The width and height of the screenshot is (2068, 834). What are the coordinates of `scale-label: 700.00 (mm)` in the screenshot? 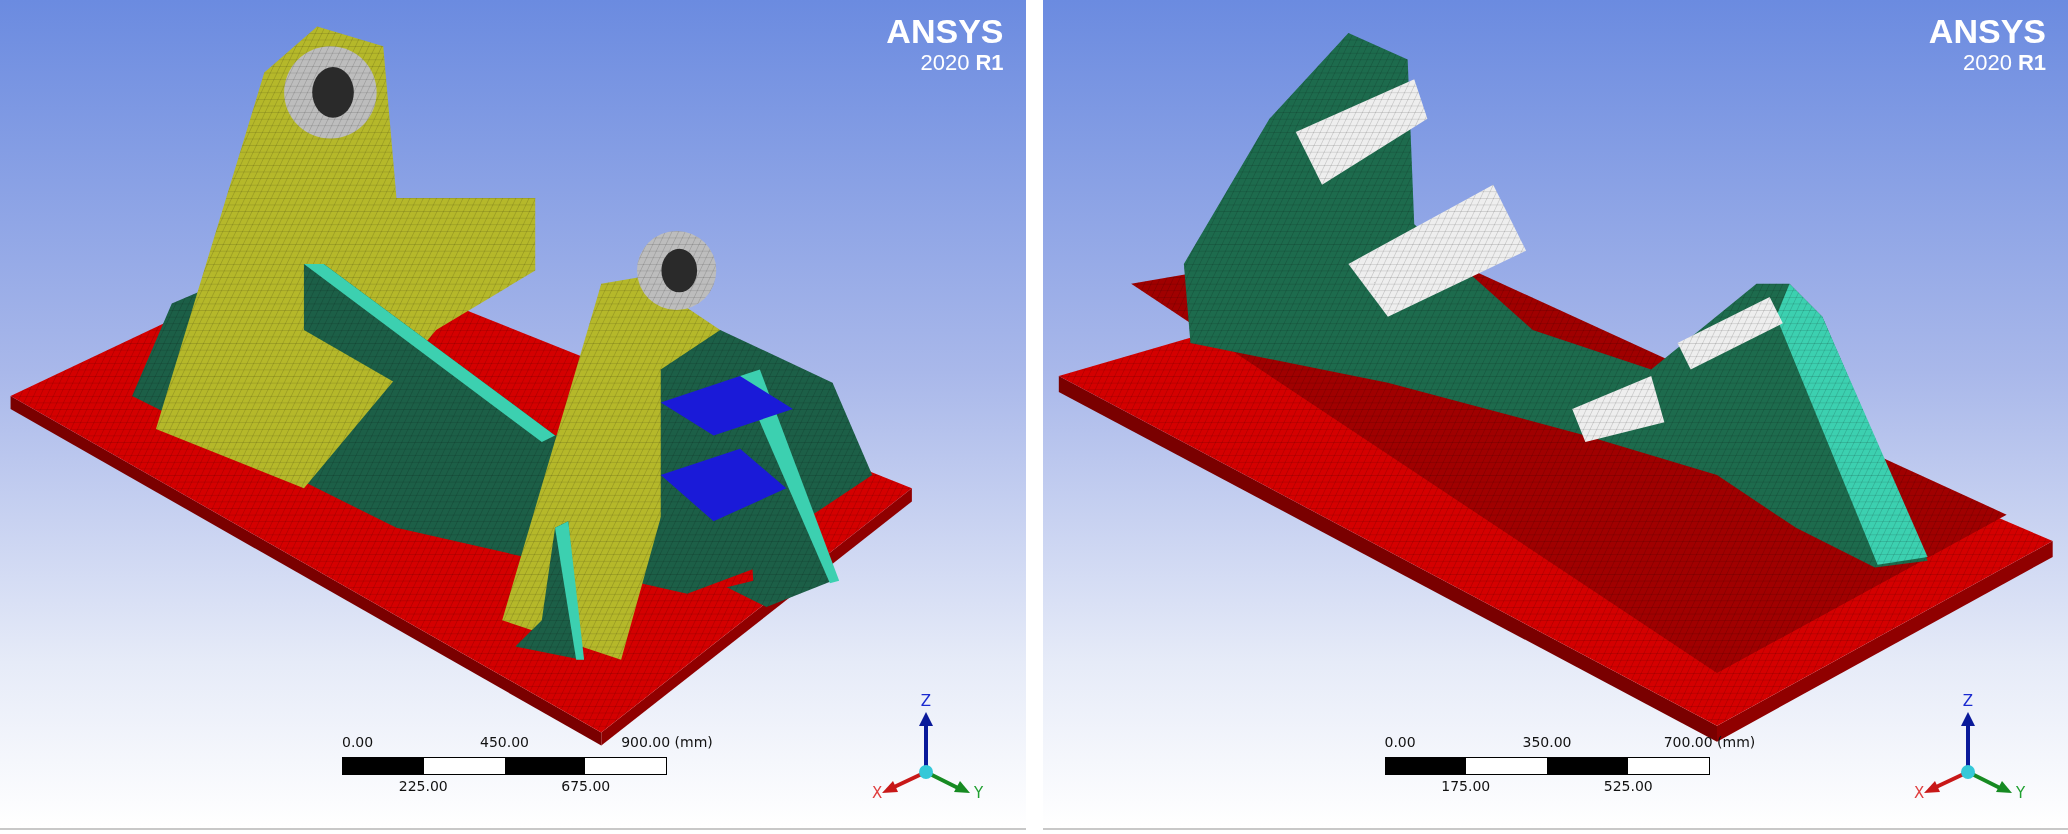 It's located at (1709, 742).